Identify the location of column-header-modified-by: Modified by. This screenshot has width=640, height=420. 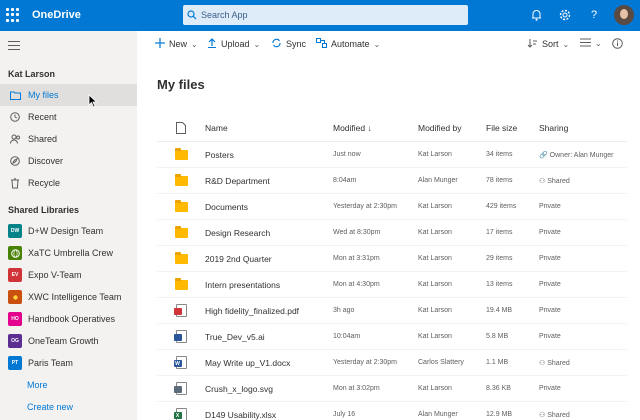
(452, 128).